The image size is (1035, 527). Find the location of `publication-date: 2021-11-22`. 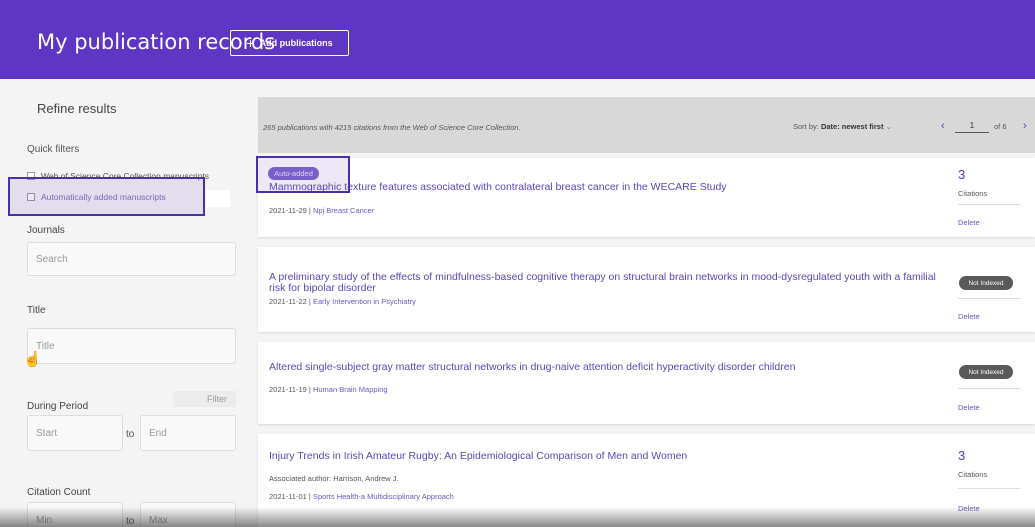

publication-date: 2021-11-22 is located at coordinates (288, 301).